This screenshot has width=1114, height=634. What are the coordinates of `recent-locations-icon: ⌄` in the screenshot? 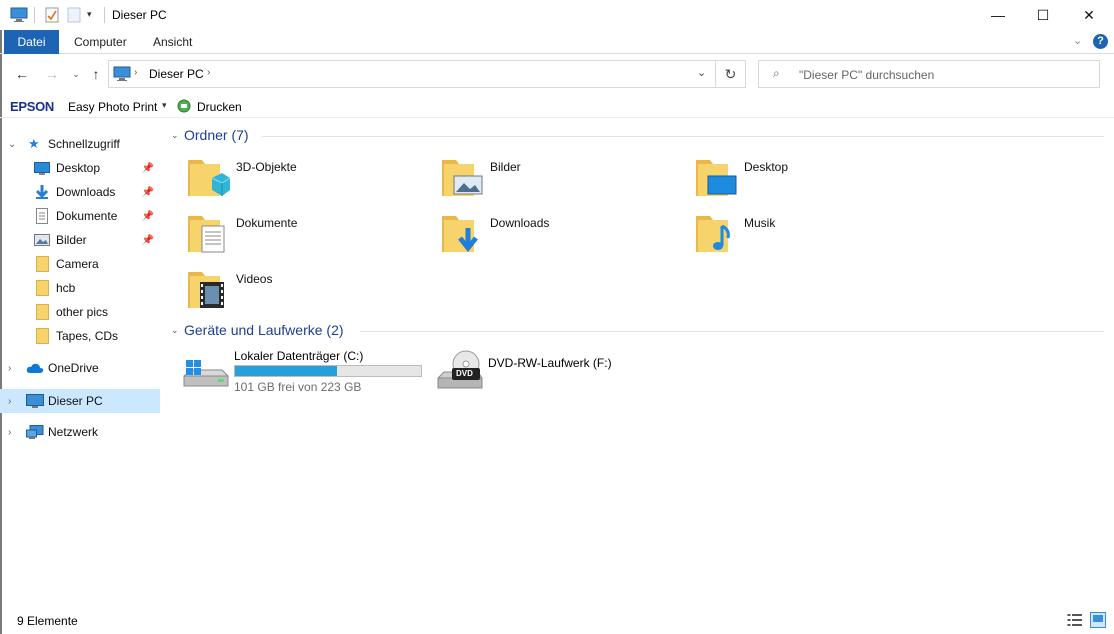 It's located at (76, 74).